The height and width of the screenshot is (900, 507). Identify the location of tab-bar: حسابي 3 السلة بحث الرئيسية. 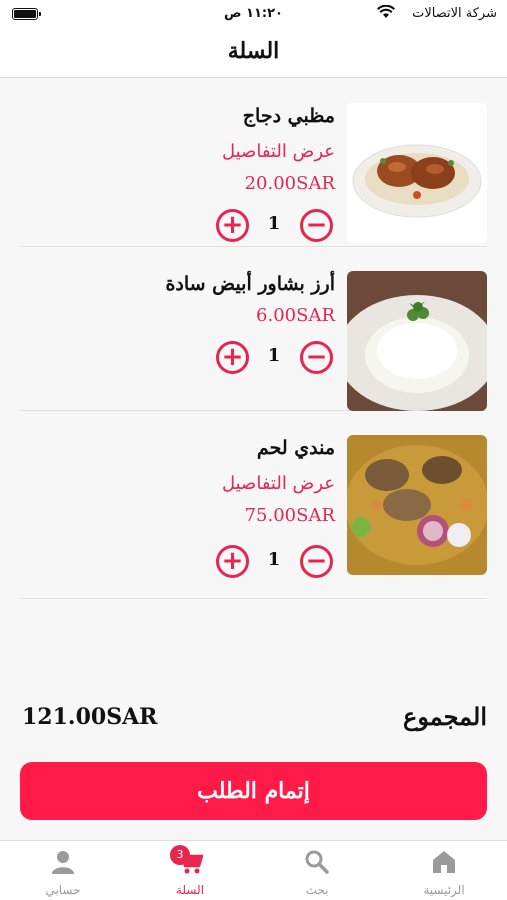
(253, 870).